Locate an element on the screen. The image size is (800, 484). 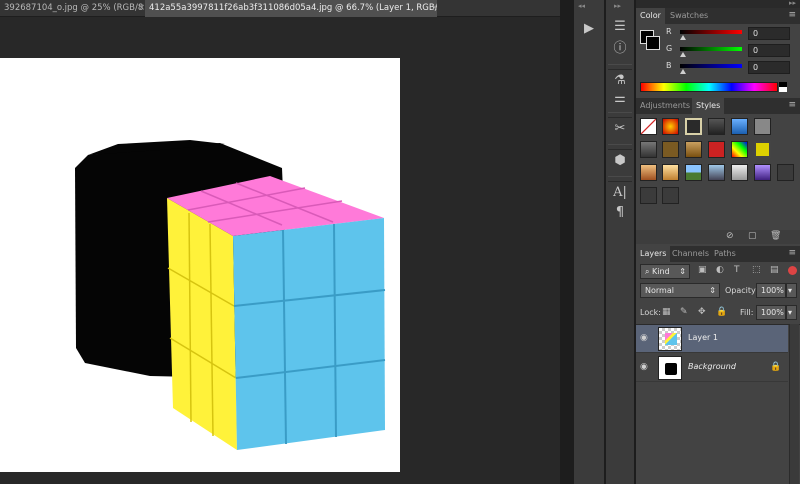
lock-label: Lock: is located at coordinates (650, 312).